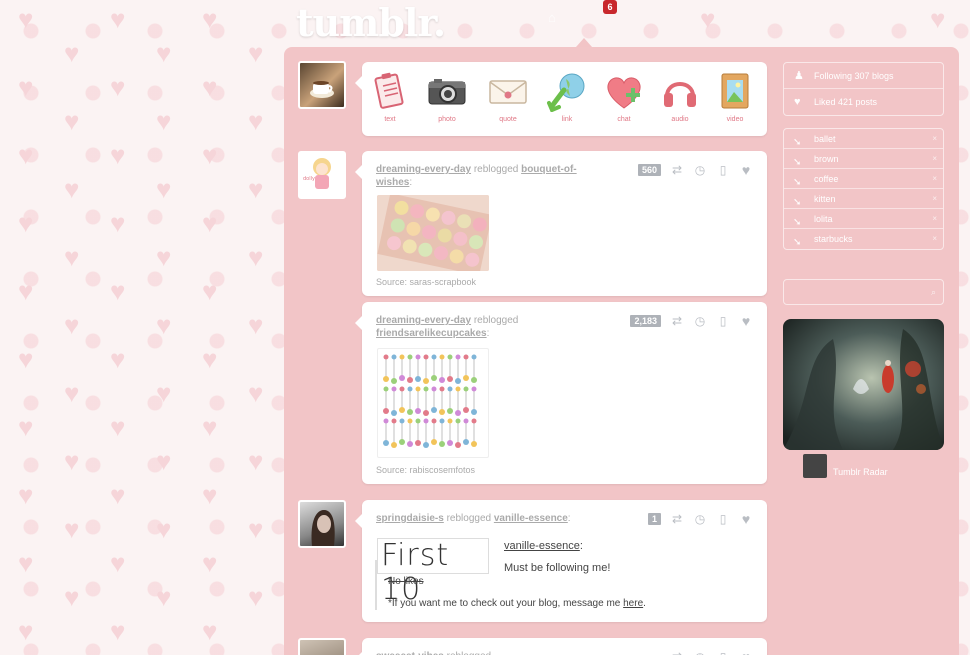 This screenshot has height=655, width=970. Describe the element at coordinates (823, 219) in the screenshot. I see `tag-label: lolita` at that location.